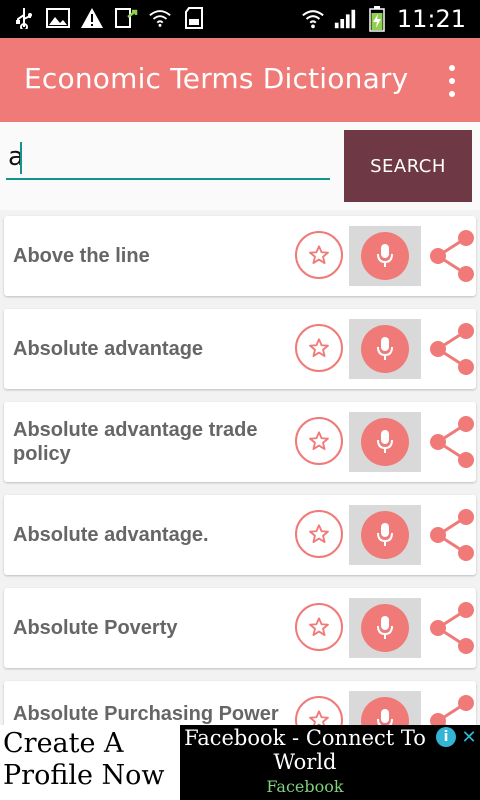  I want to click on text-cursor, so click(21, 158).